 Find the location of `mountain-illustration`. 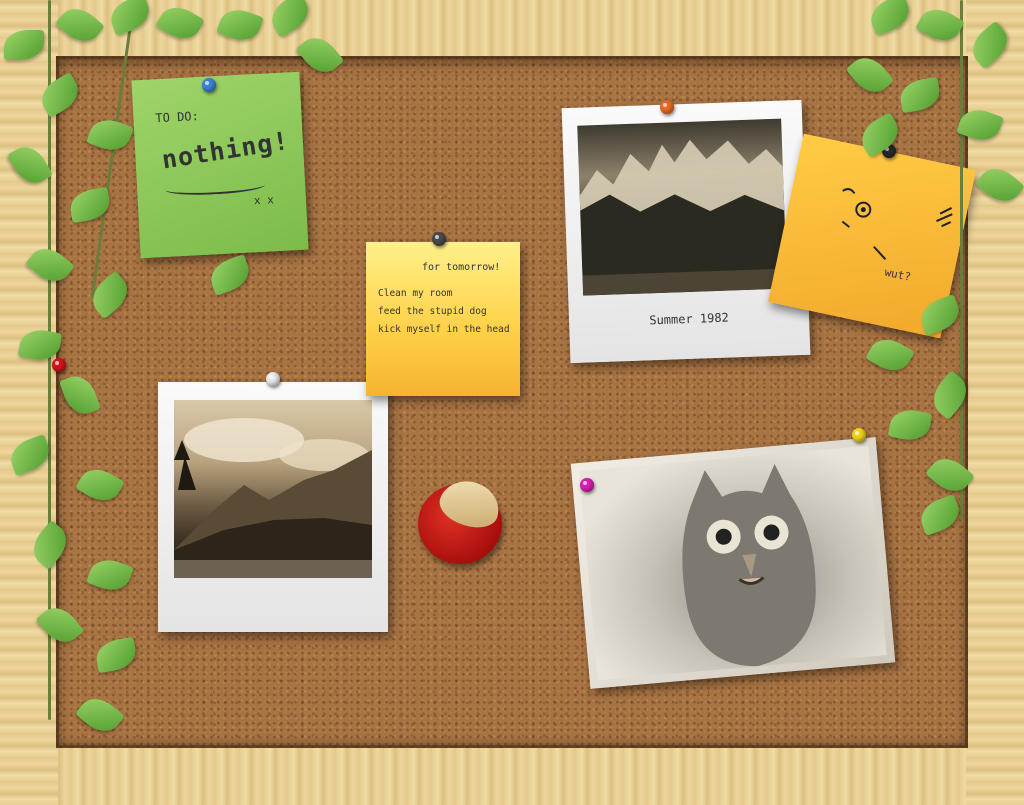

mountain-illustration is located at coordinates (683, 217).